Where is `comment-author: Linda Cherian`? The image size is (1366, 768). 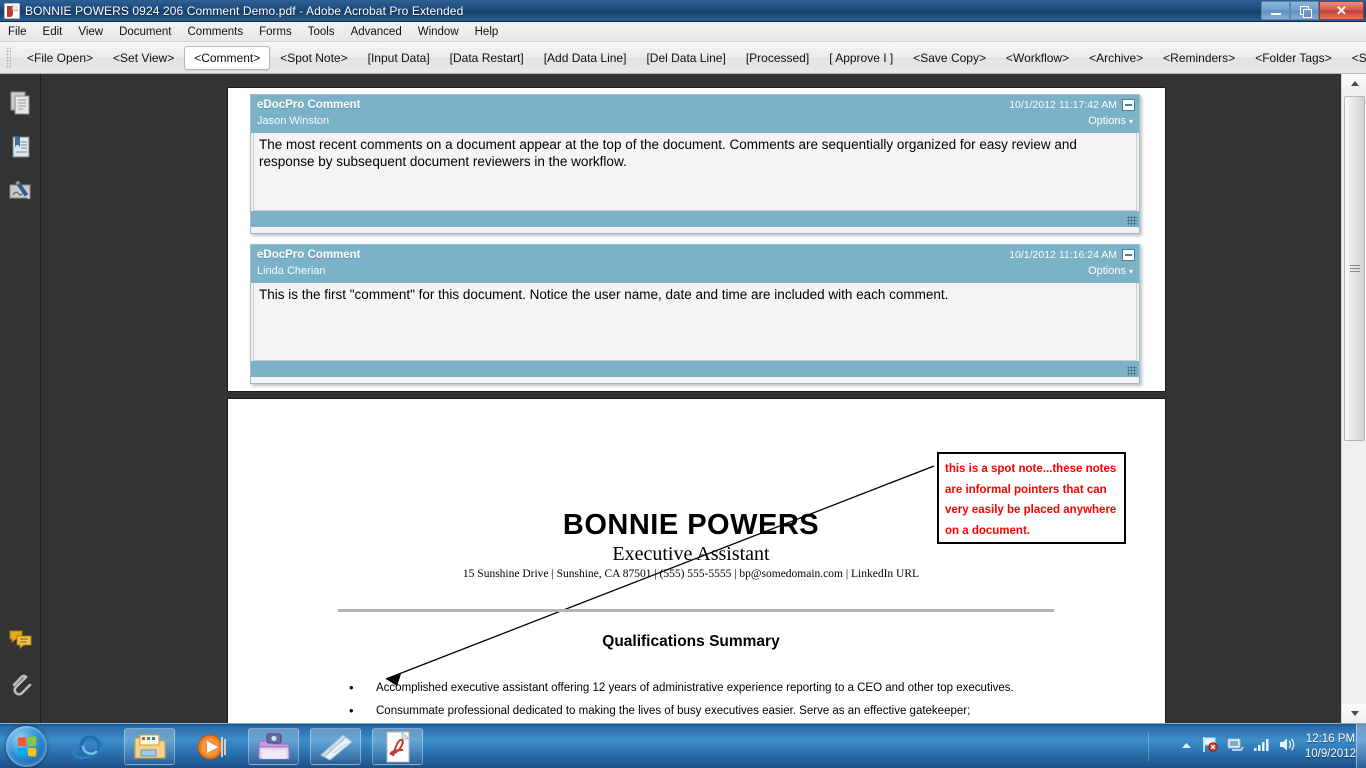 comment-author: Linda Cherian is located at coordinates (291, 271).